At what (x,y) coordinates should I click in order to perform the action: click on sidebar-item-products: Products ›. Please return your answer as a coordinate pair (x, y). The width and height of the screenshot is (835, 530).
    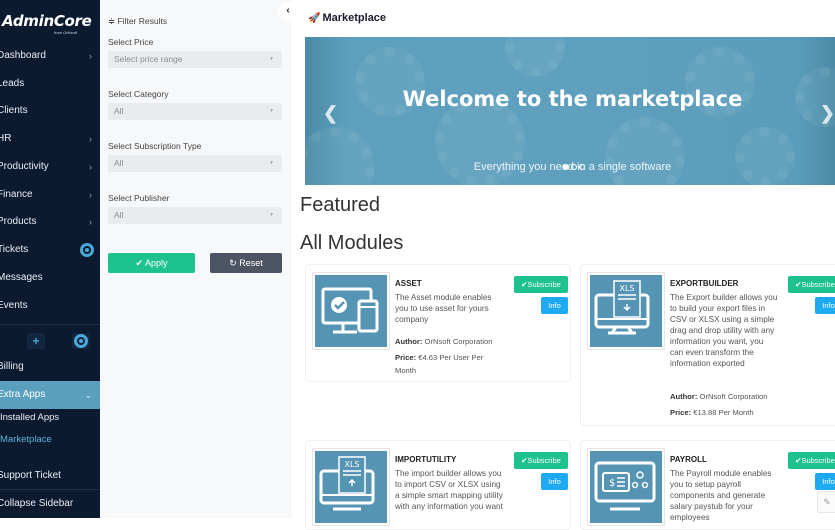
    Looking at the image, I should click on (50, 222).